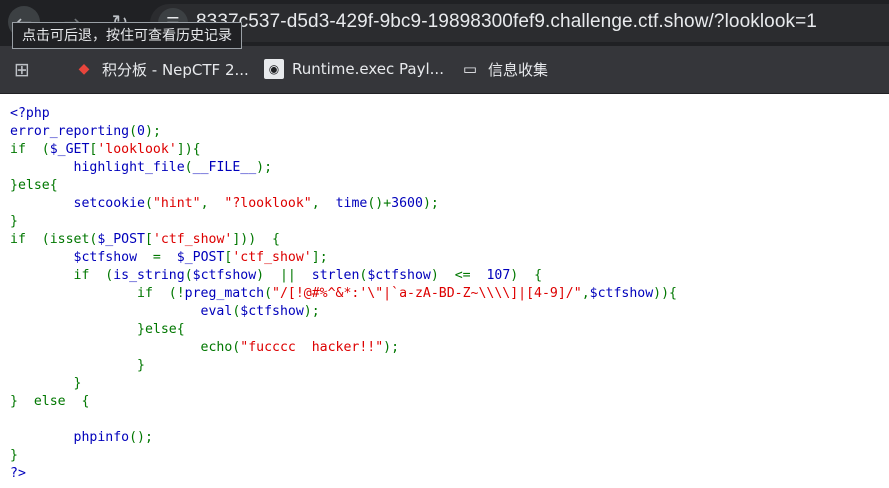 The image size is (889, 488). I want to click on code-token: ) {, so click(526, 275).